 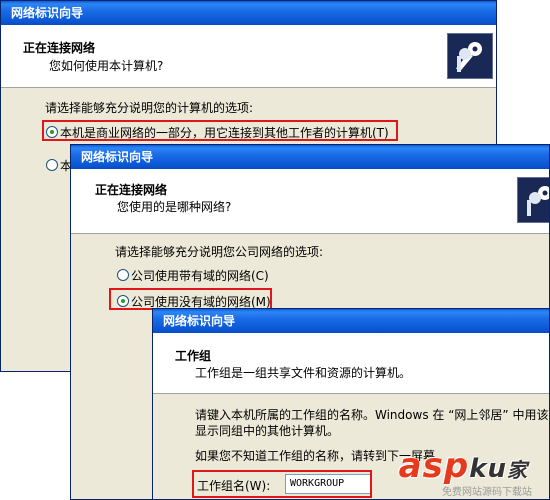 What do you see at coordinates (174, 207) in the screenshot?
I see `header-subtitle: 您使用的是哪种网络?` at bounding box center [174, 207].